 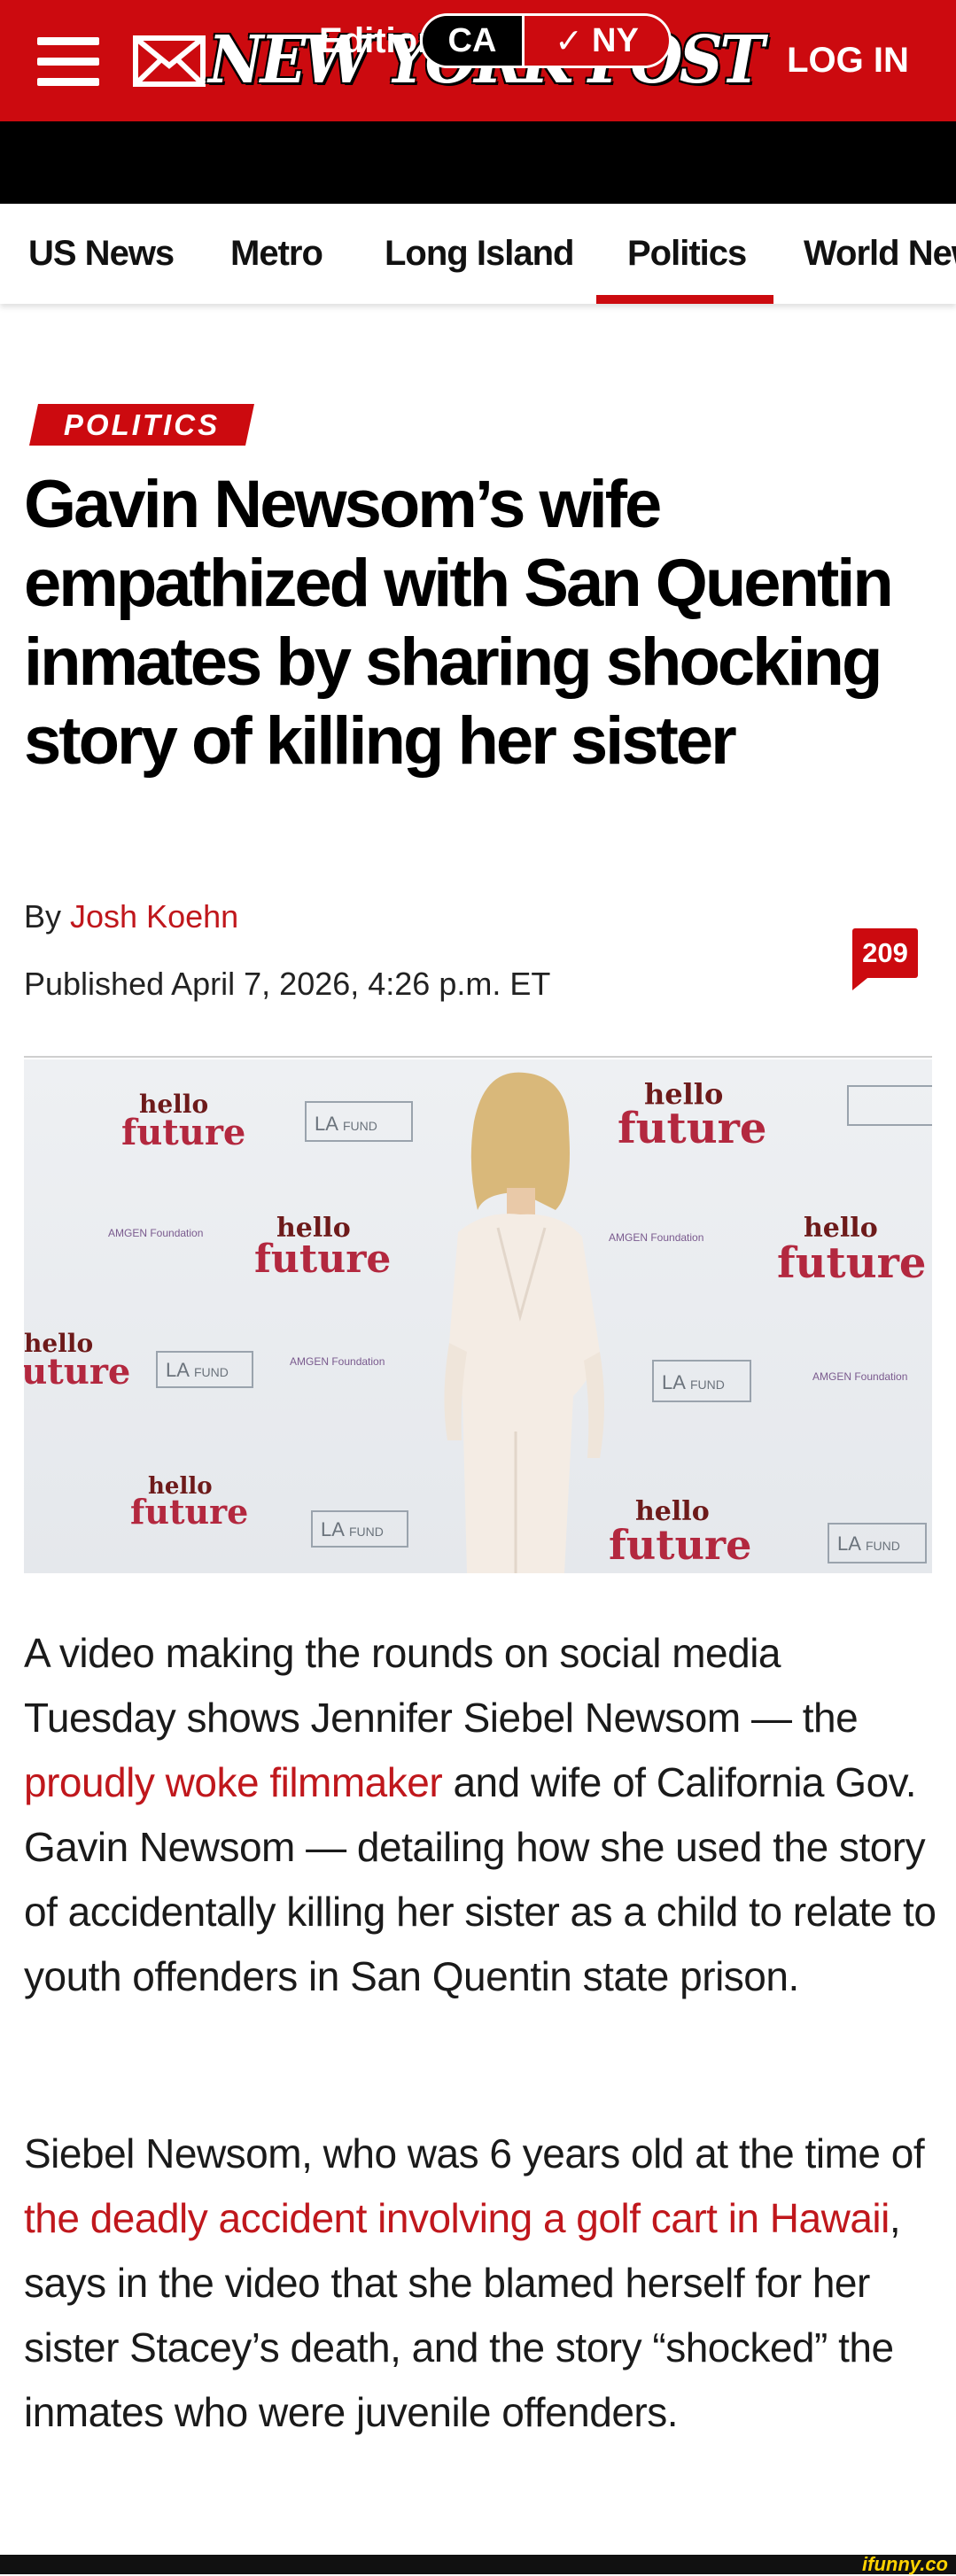 I want to click on divider, so click(x=478, y=1057).